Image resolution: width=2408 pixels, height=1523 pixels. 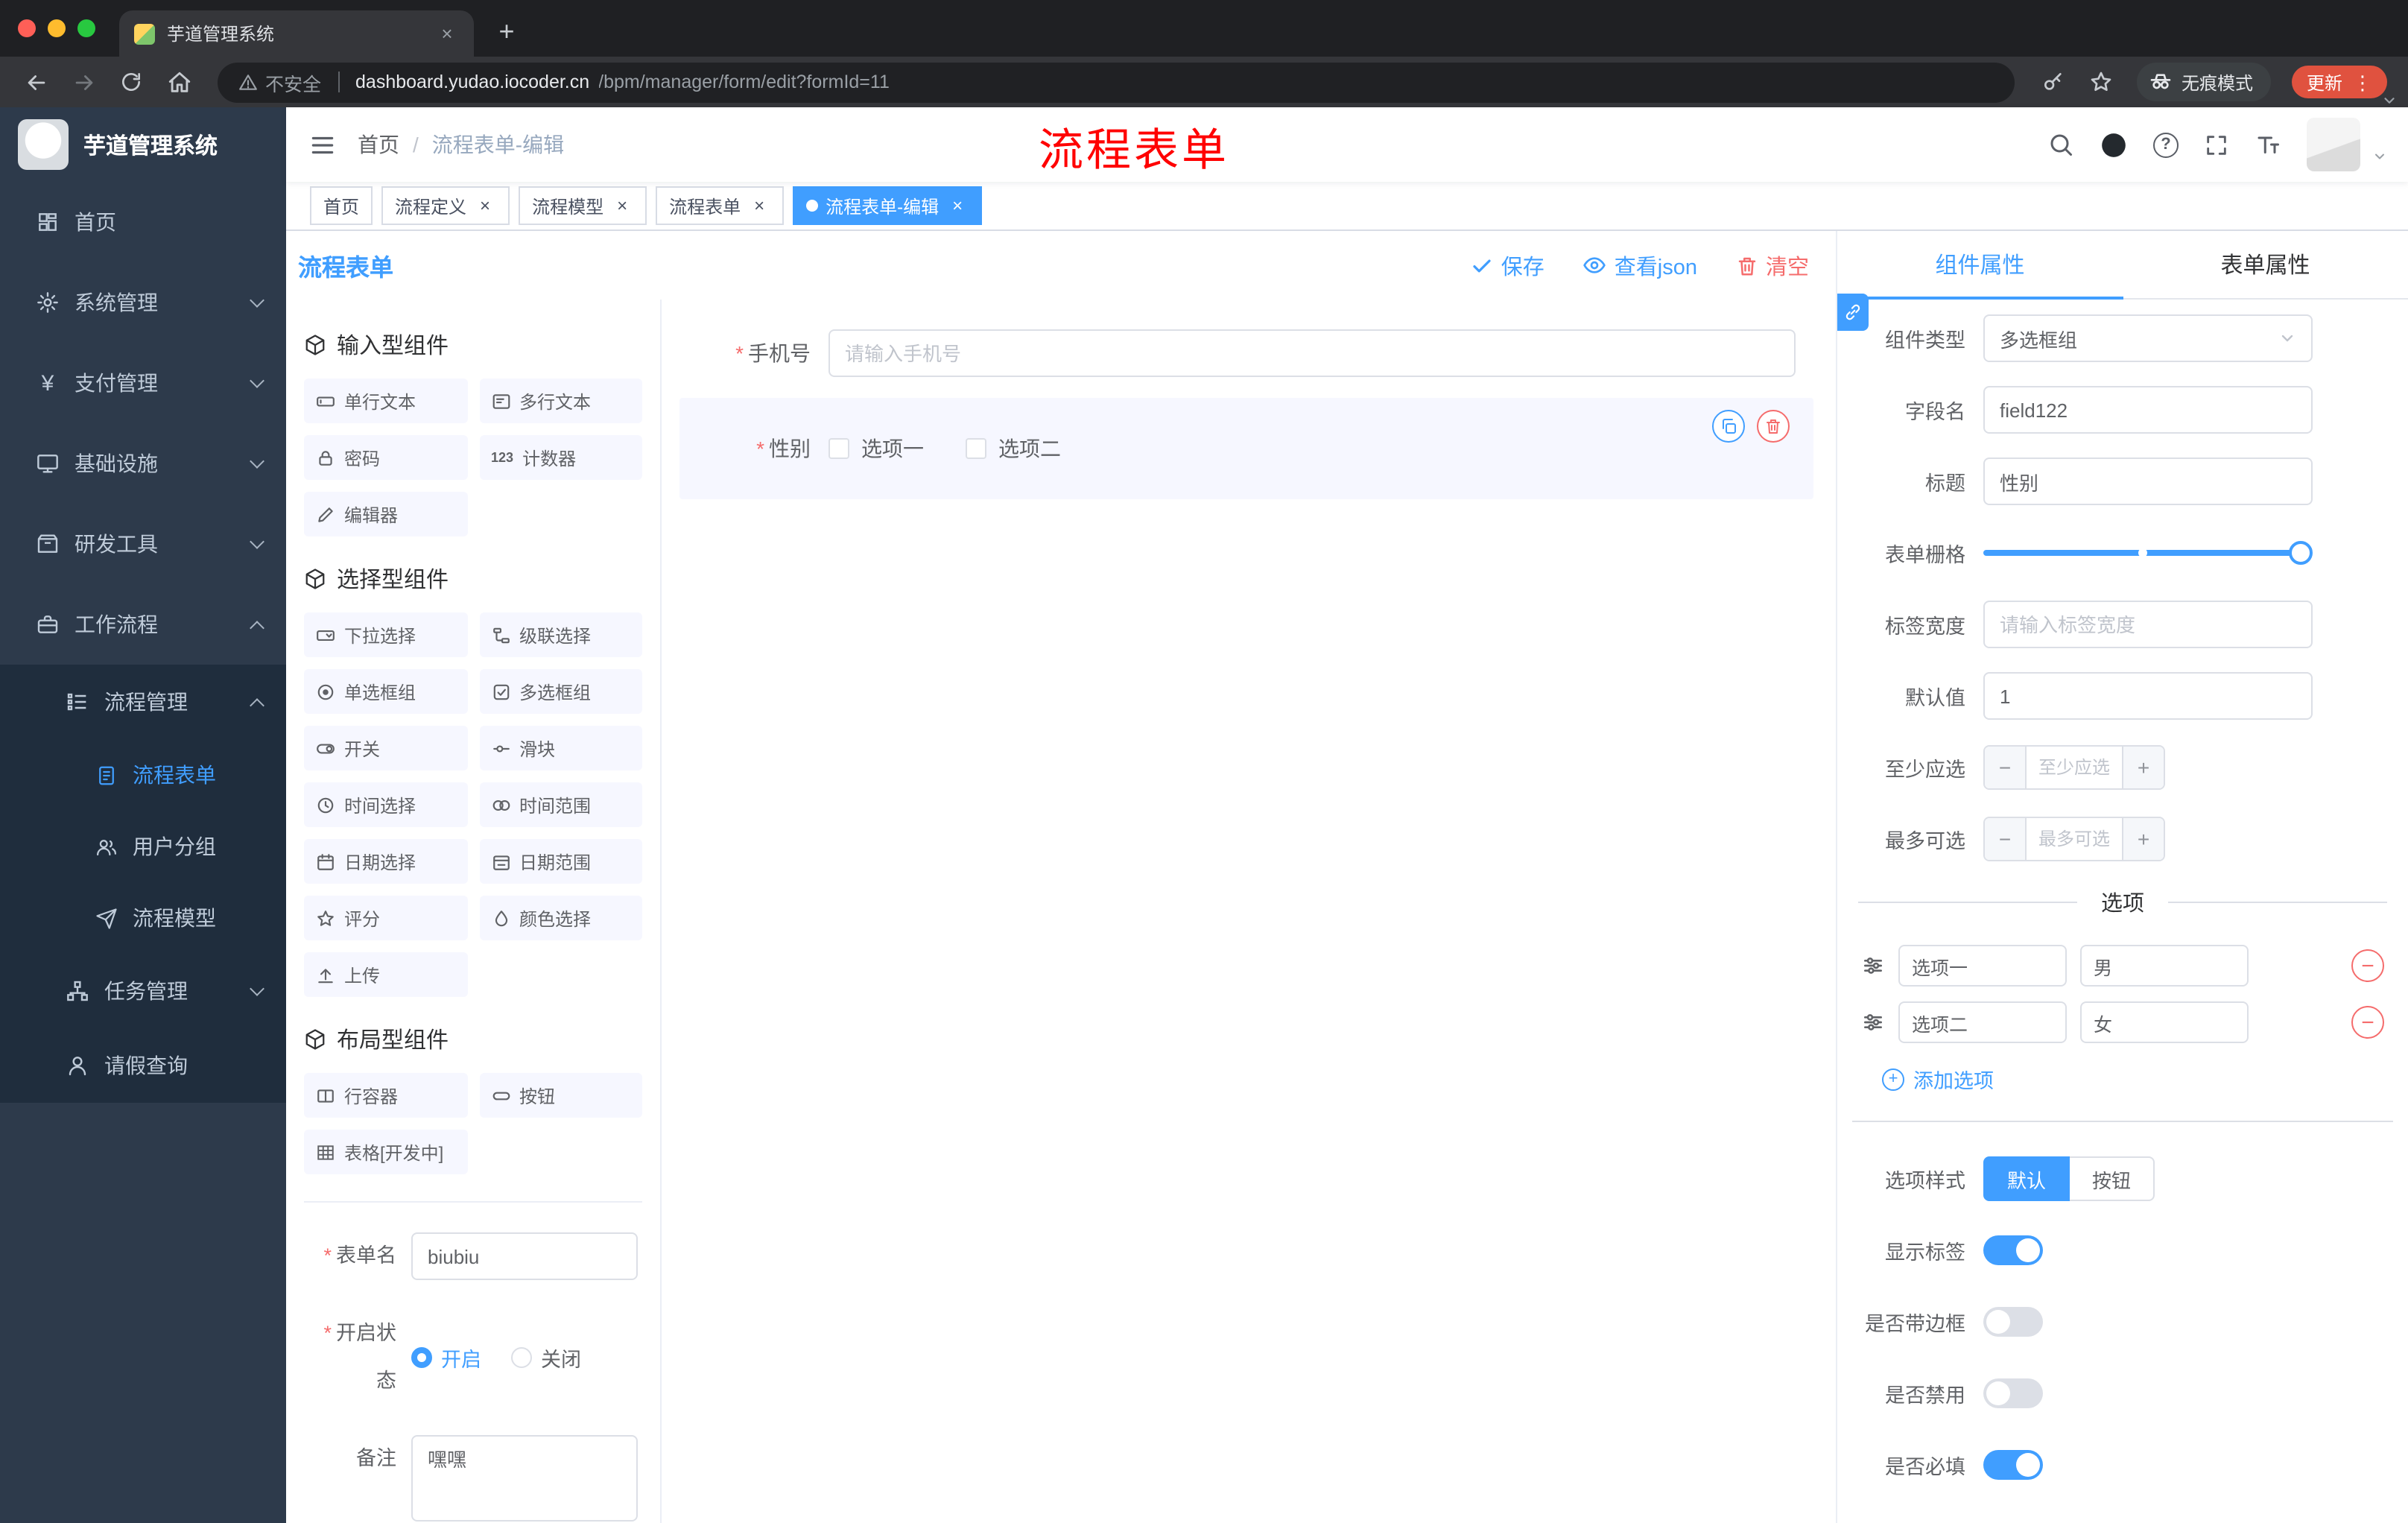 I want to click on window-close-button, so click(x=27, y=28).